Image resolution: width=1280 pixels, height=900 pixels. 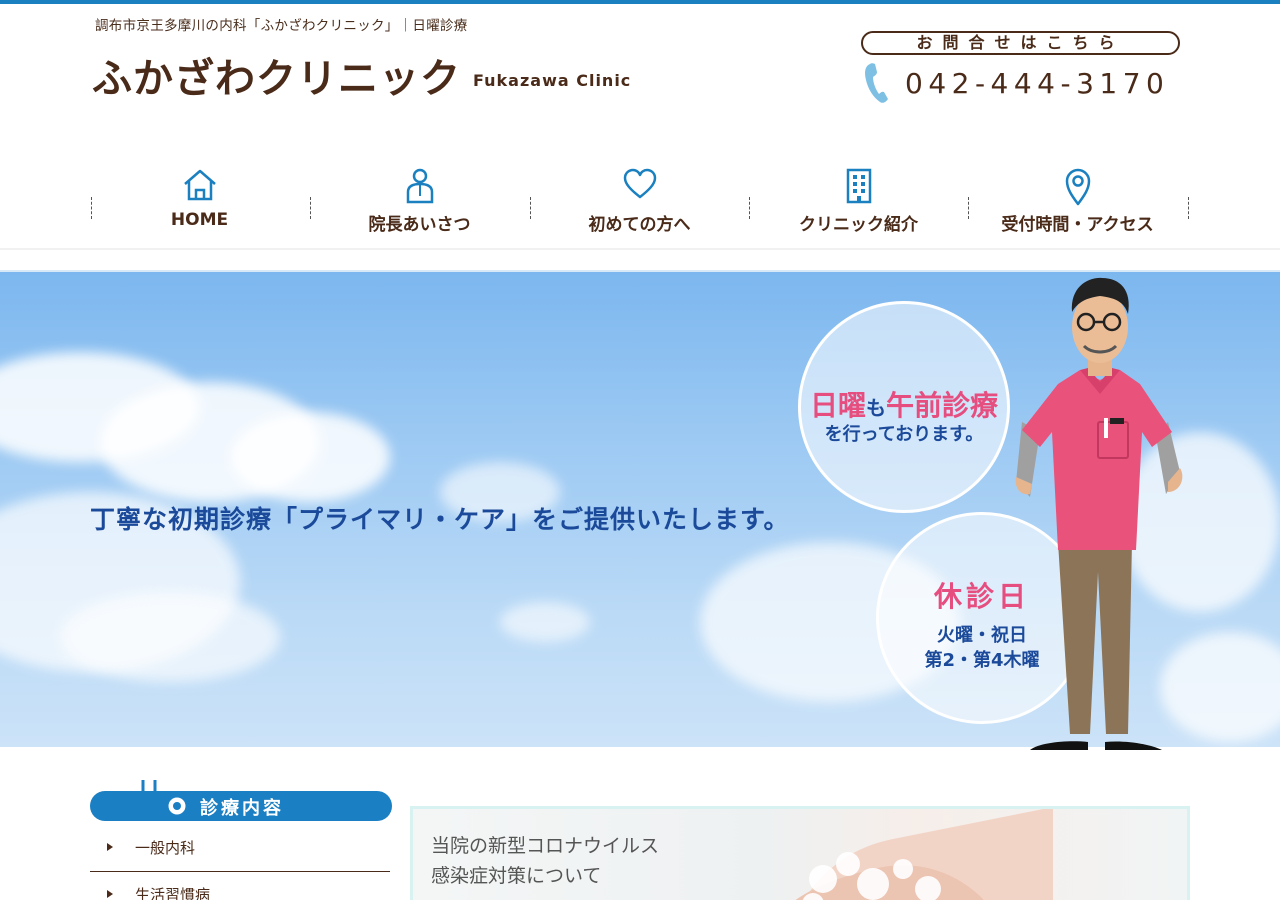 I want to click on nav-item-first-visit: 初めての方へ, so click(x=639, y=200).